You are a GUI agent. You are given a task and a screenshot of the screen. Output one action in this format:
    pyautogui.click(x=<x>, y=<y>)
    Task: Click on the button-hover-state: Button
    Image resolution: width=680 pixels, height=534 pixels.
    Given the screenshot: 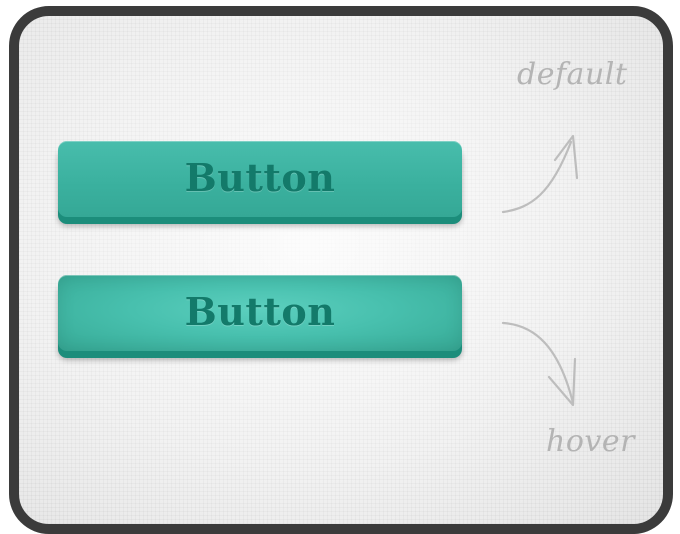 What is the action you would take?
    pyautogui.click(x=260, y=313)
    